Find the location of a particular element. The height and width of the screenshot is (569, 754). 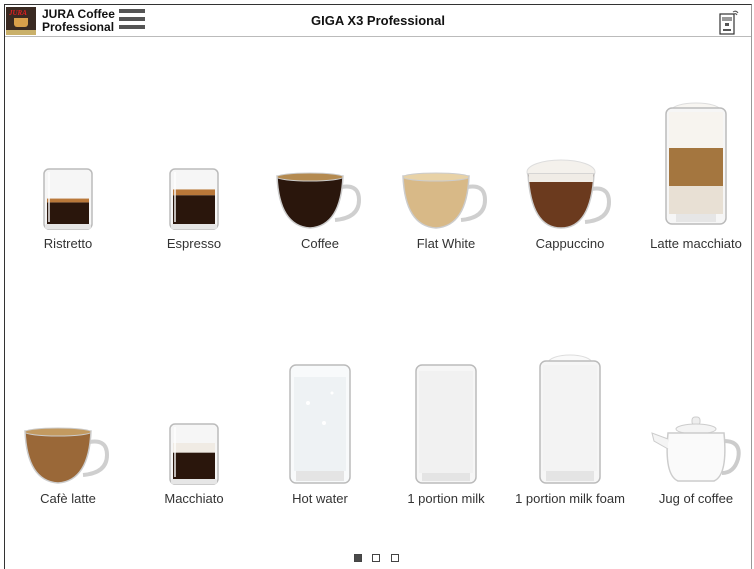

brand-line-2: Professional is located at coordinates (78, 27).